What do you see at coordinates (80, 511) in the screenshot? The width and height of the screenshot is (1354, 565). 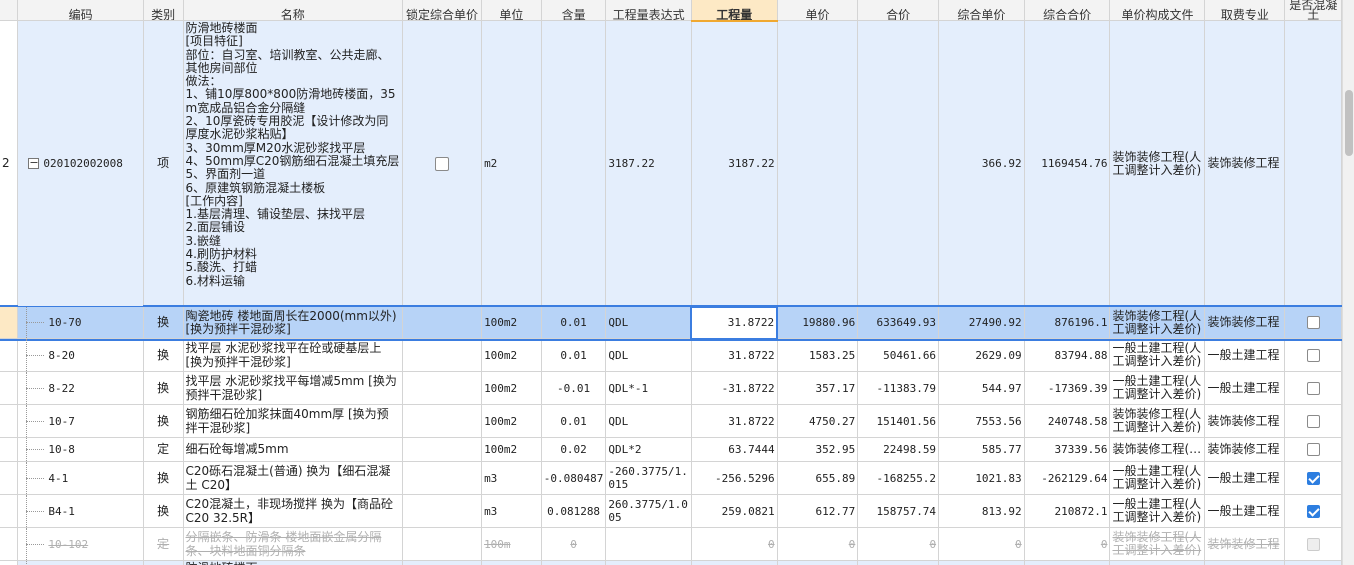 I see `sub-code-cell: B4-1` at bounding box center [80, 511].